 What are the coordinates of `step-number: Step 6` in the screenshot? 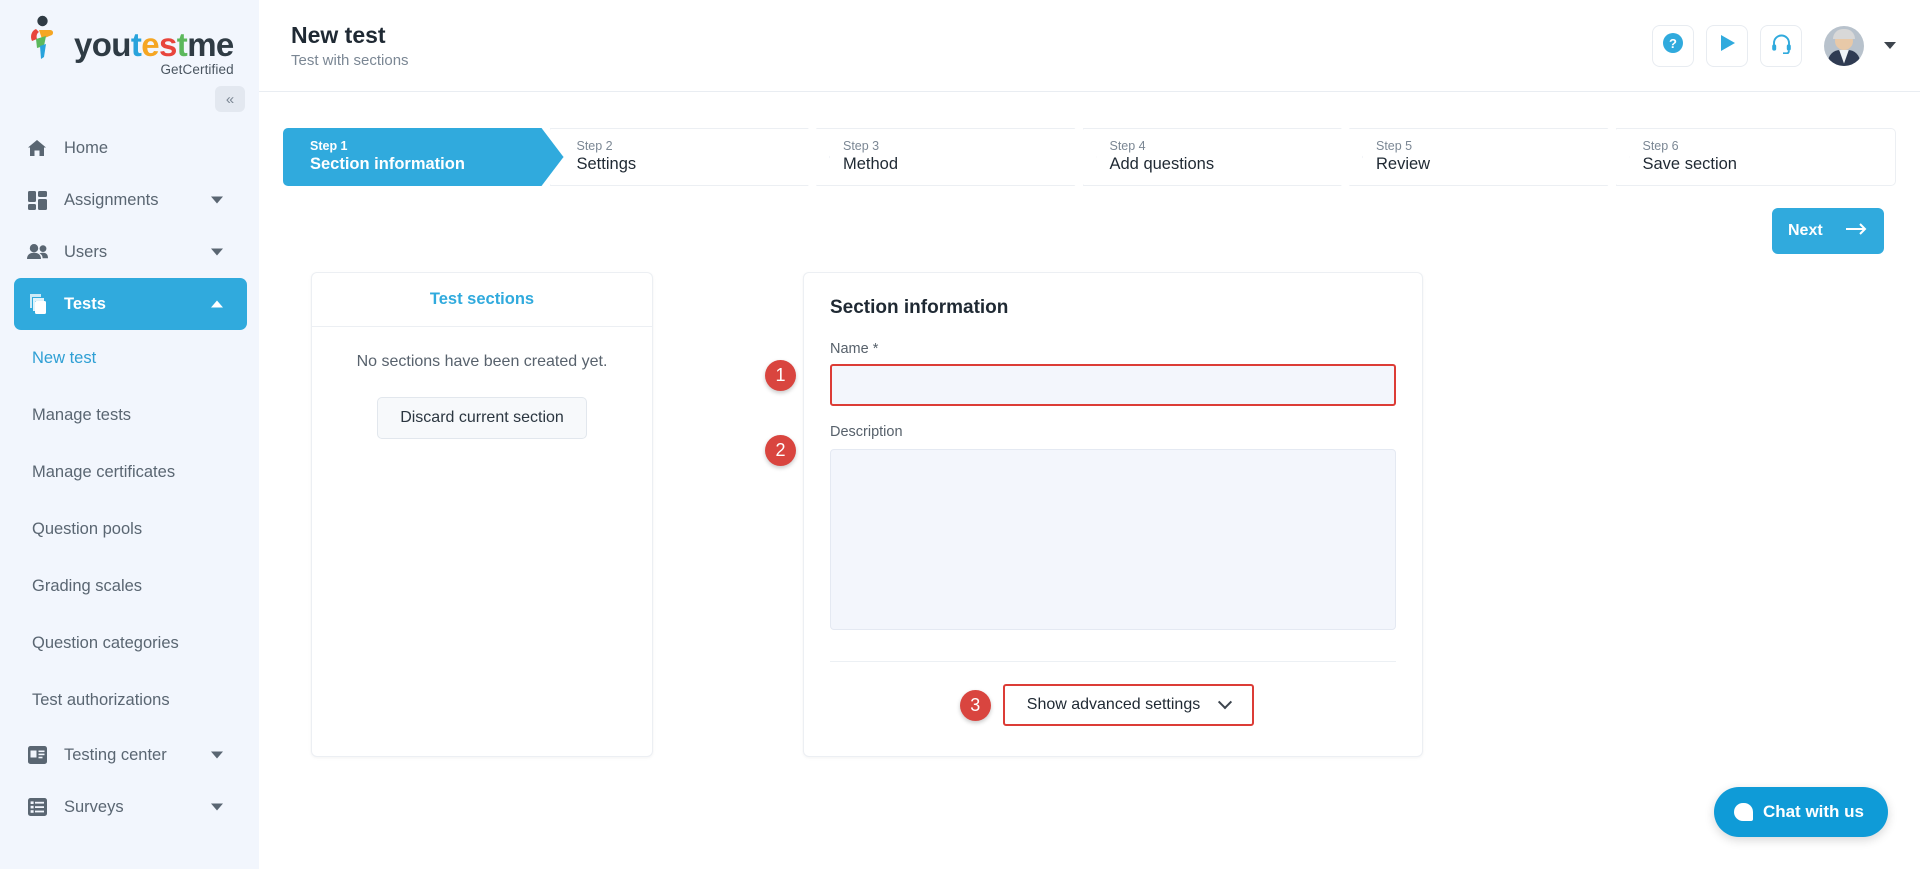 It's located at (1660, 146).